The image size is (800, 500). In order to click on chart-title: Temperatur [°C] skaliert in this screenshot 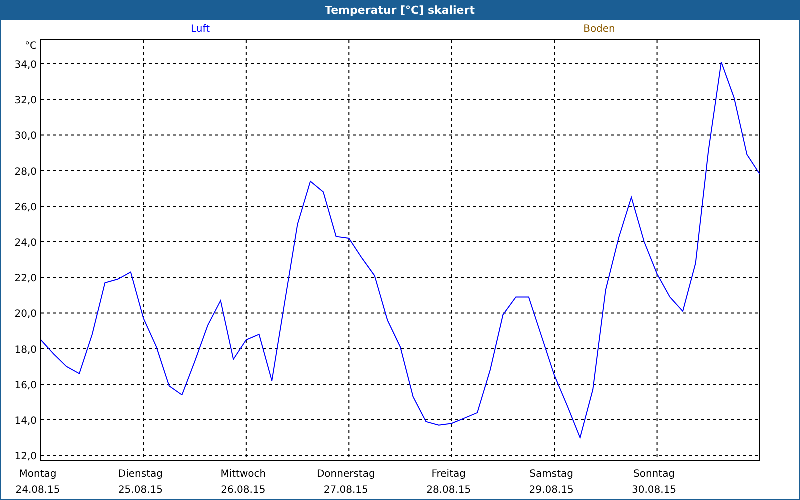, I will do `click(400, 10)`.